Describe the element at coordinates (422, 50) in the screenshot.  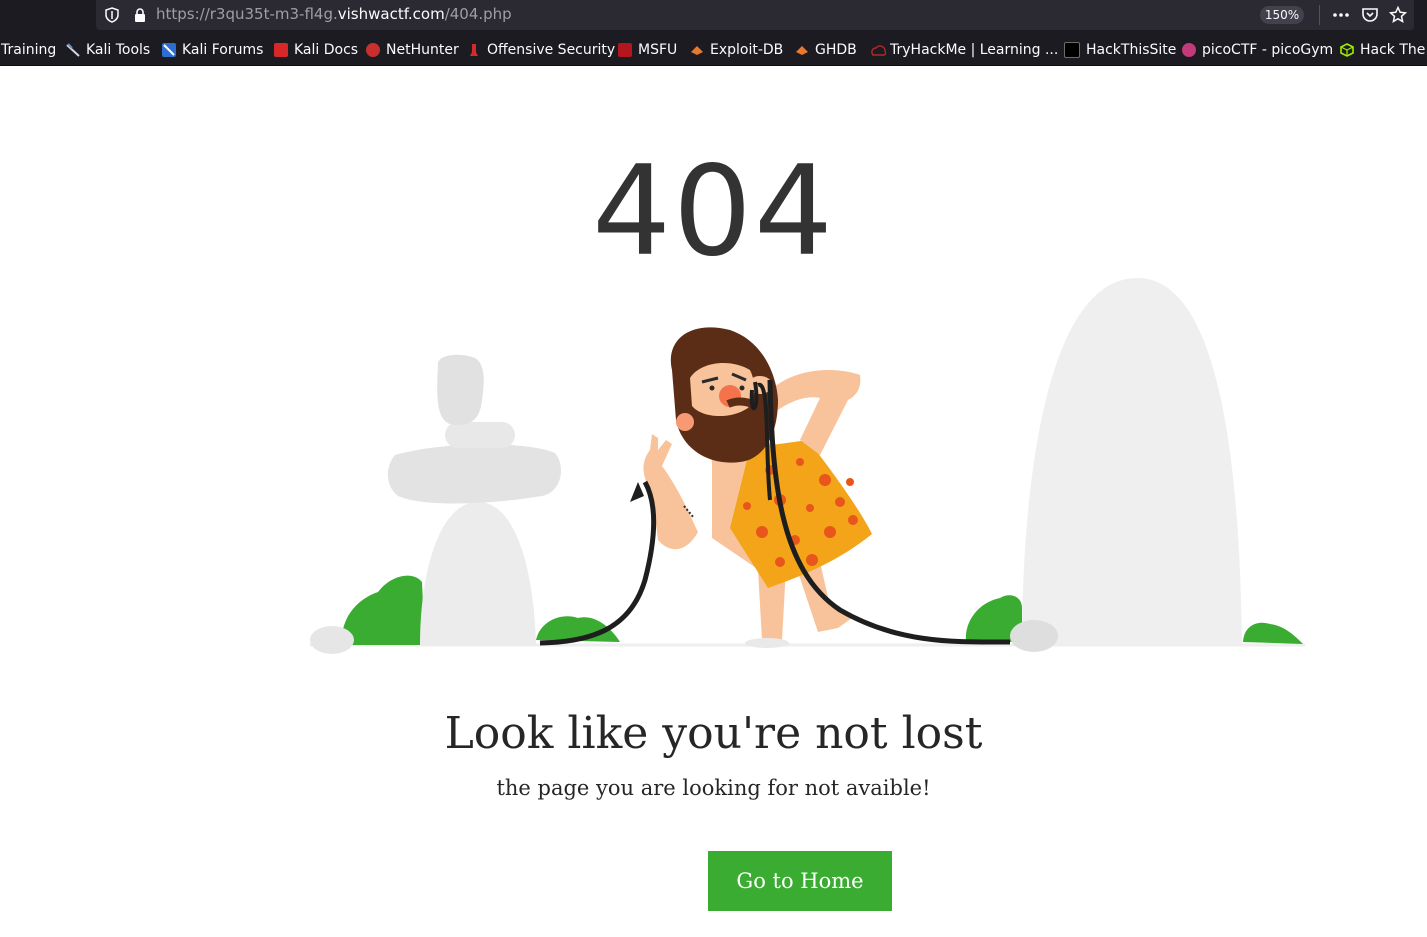
I see `bookmark-label: NetHunter` at that location.